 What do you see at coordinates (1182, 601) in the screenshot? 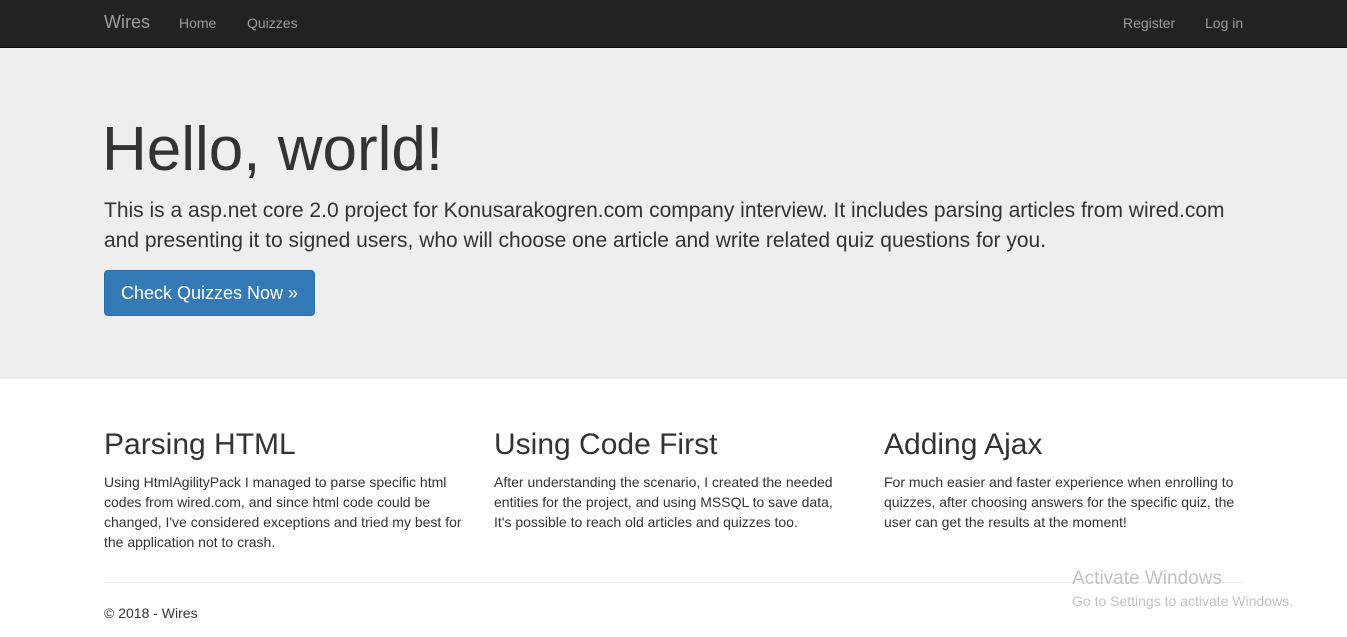
I see `activate-windows-subtitle: Go to Settings to activate Windows.` at bounding box center [1182, 601].